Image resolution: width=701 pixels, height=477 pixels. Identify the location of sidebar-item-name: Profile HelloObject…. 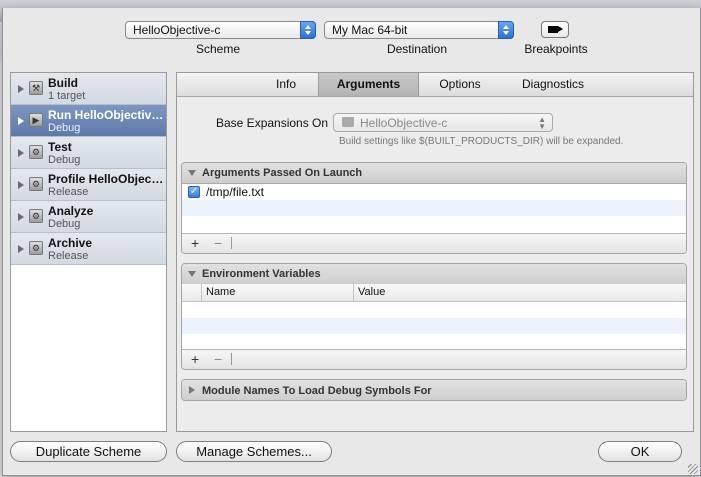
(106, 179).